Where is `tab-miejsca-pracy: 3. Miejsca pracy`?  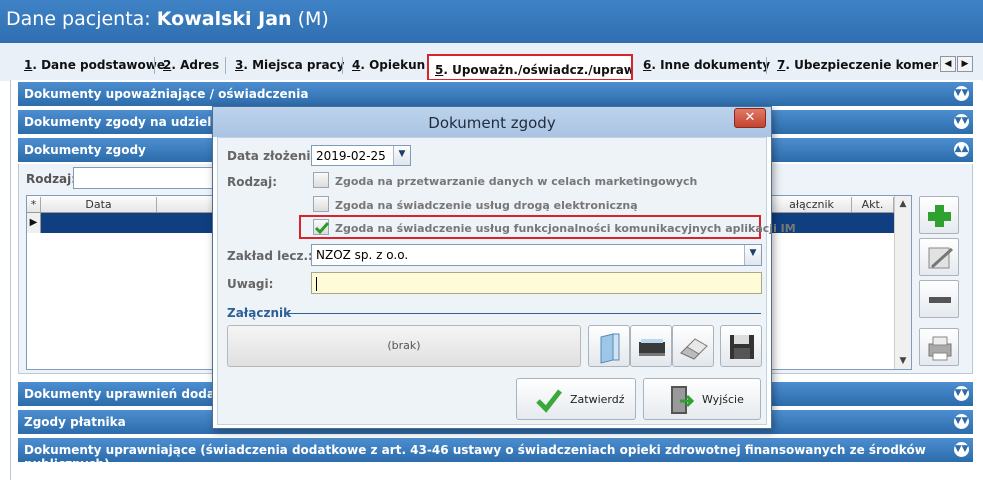 tab-miejsca-pracy: 3. Miejsca pracy is located at coordinates (289, 66).